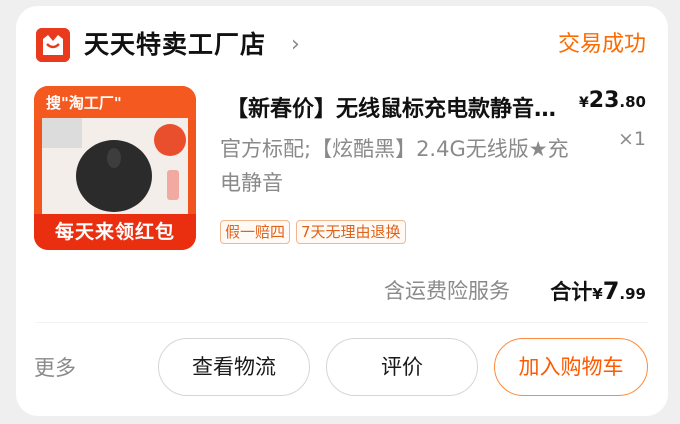  I want to click on shipping-insurance-note: 含运费险服务, so click(447, 291).